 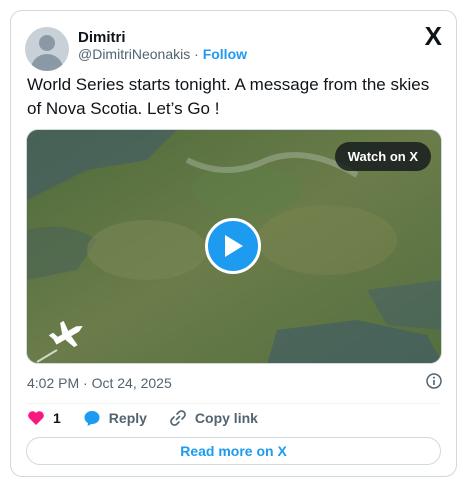 I want to click on like-count: 1, so click(x=57, y=418).